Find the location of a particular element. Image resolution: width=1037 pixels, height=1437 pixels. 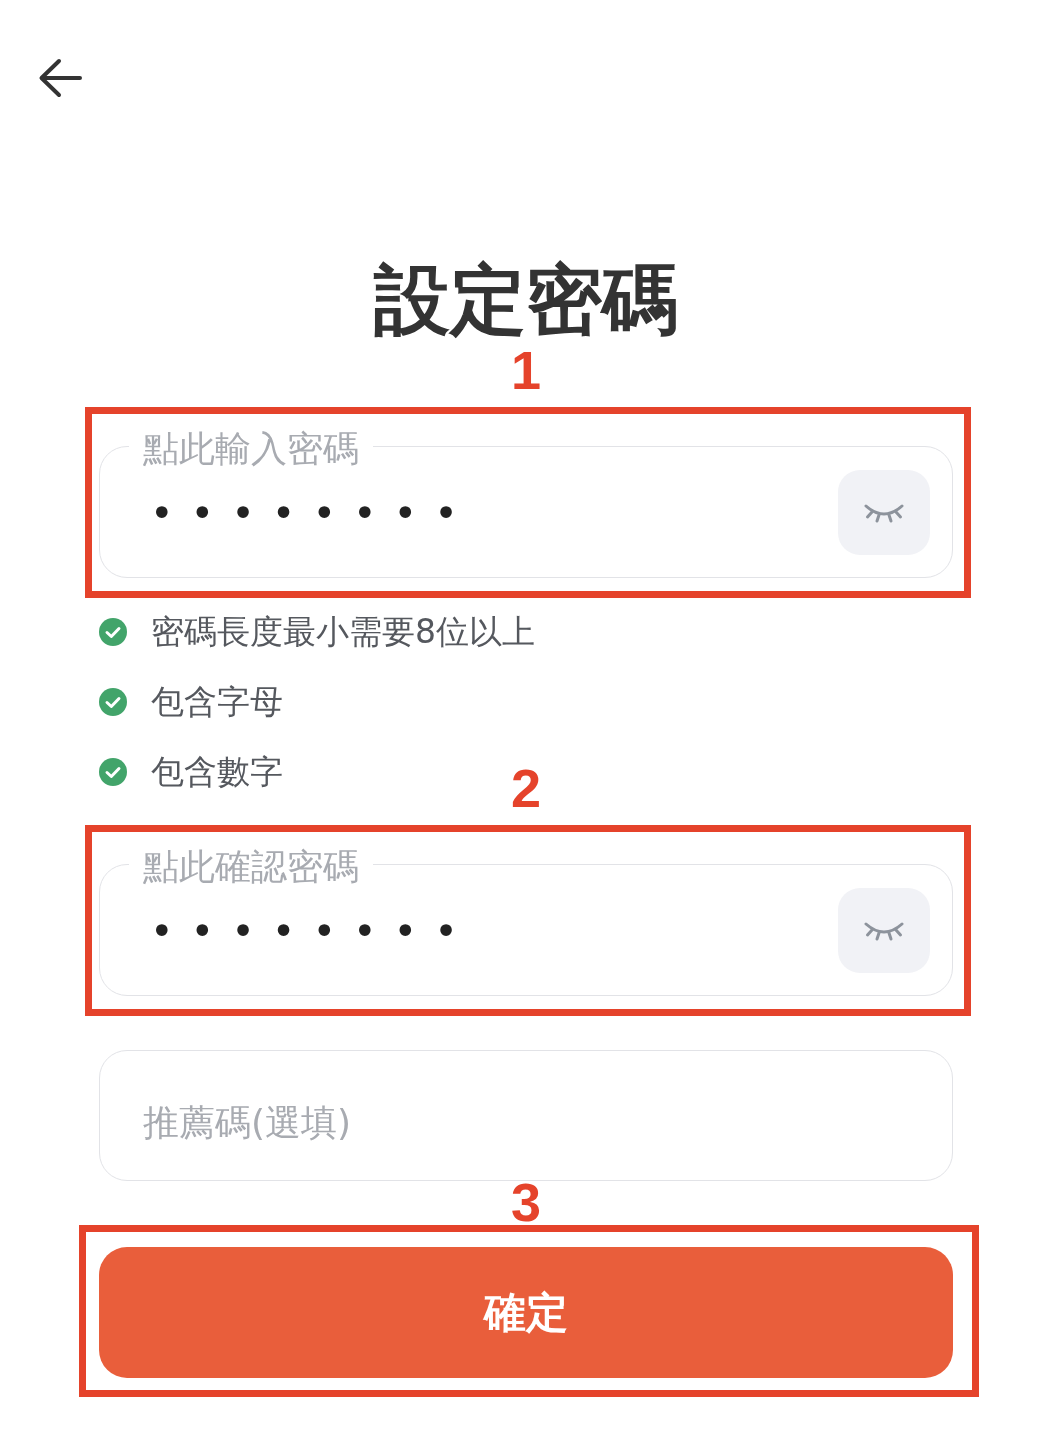

annotation-number: 3 is located at coordinates (526, 1203).